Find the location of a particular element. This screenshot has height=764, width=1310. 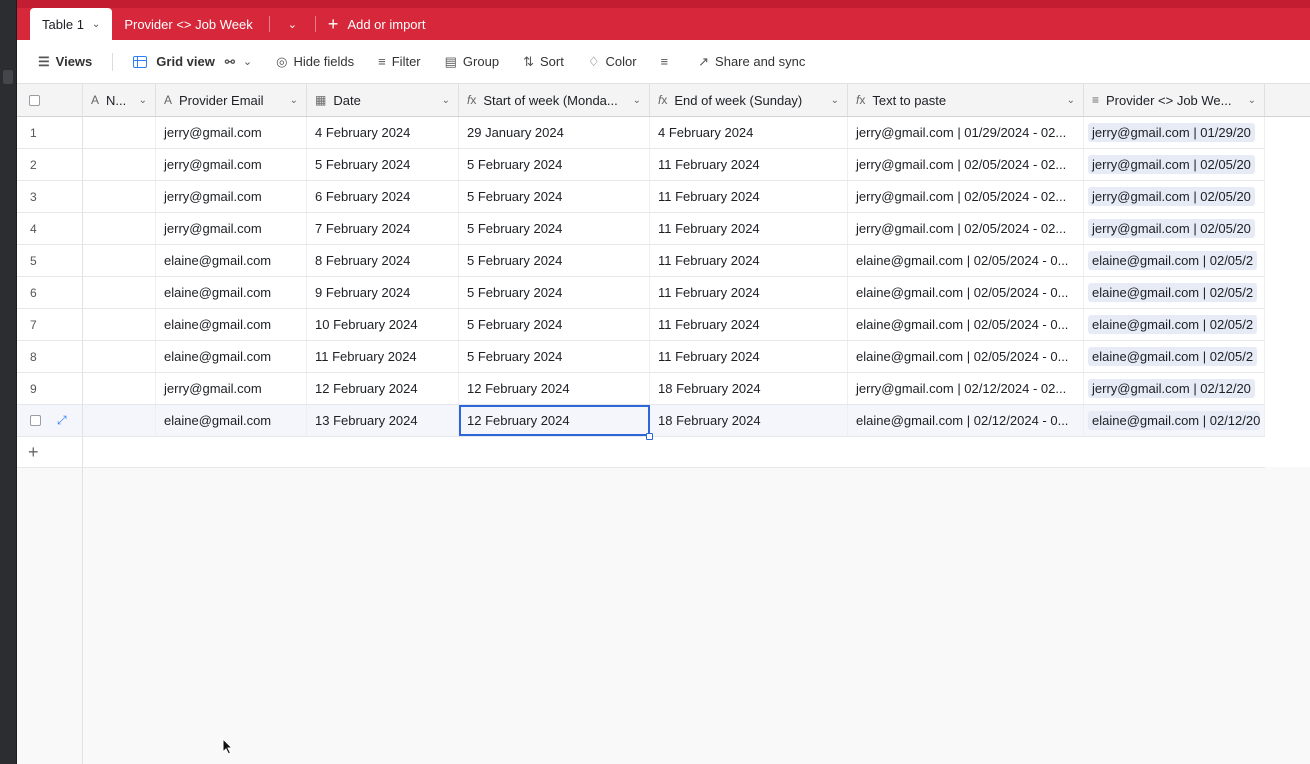

column-header-name: A N... ⌄ is located at coordinates (119, 100).